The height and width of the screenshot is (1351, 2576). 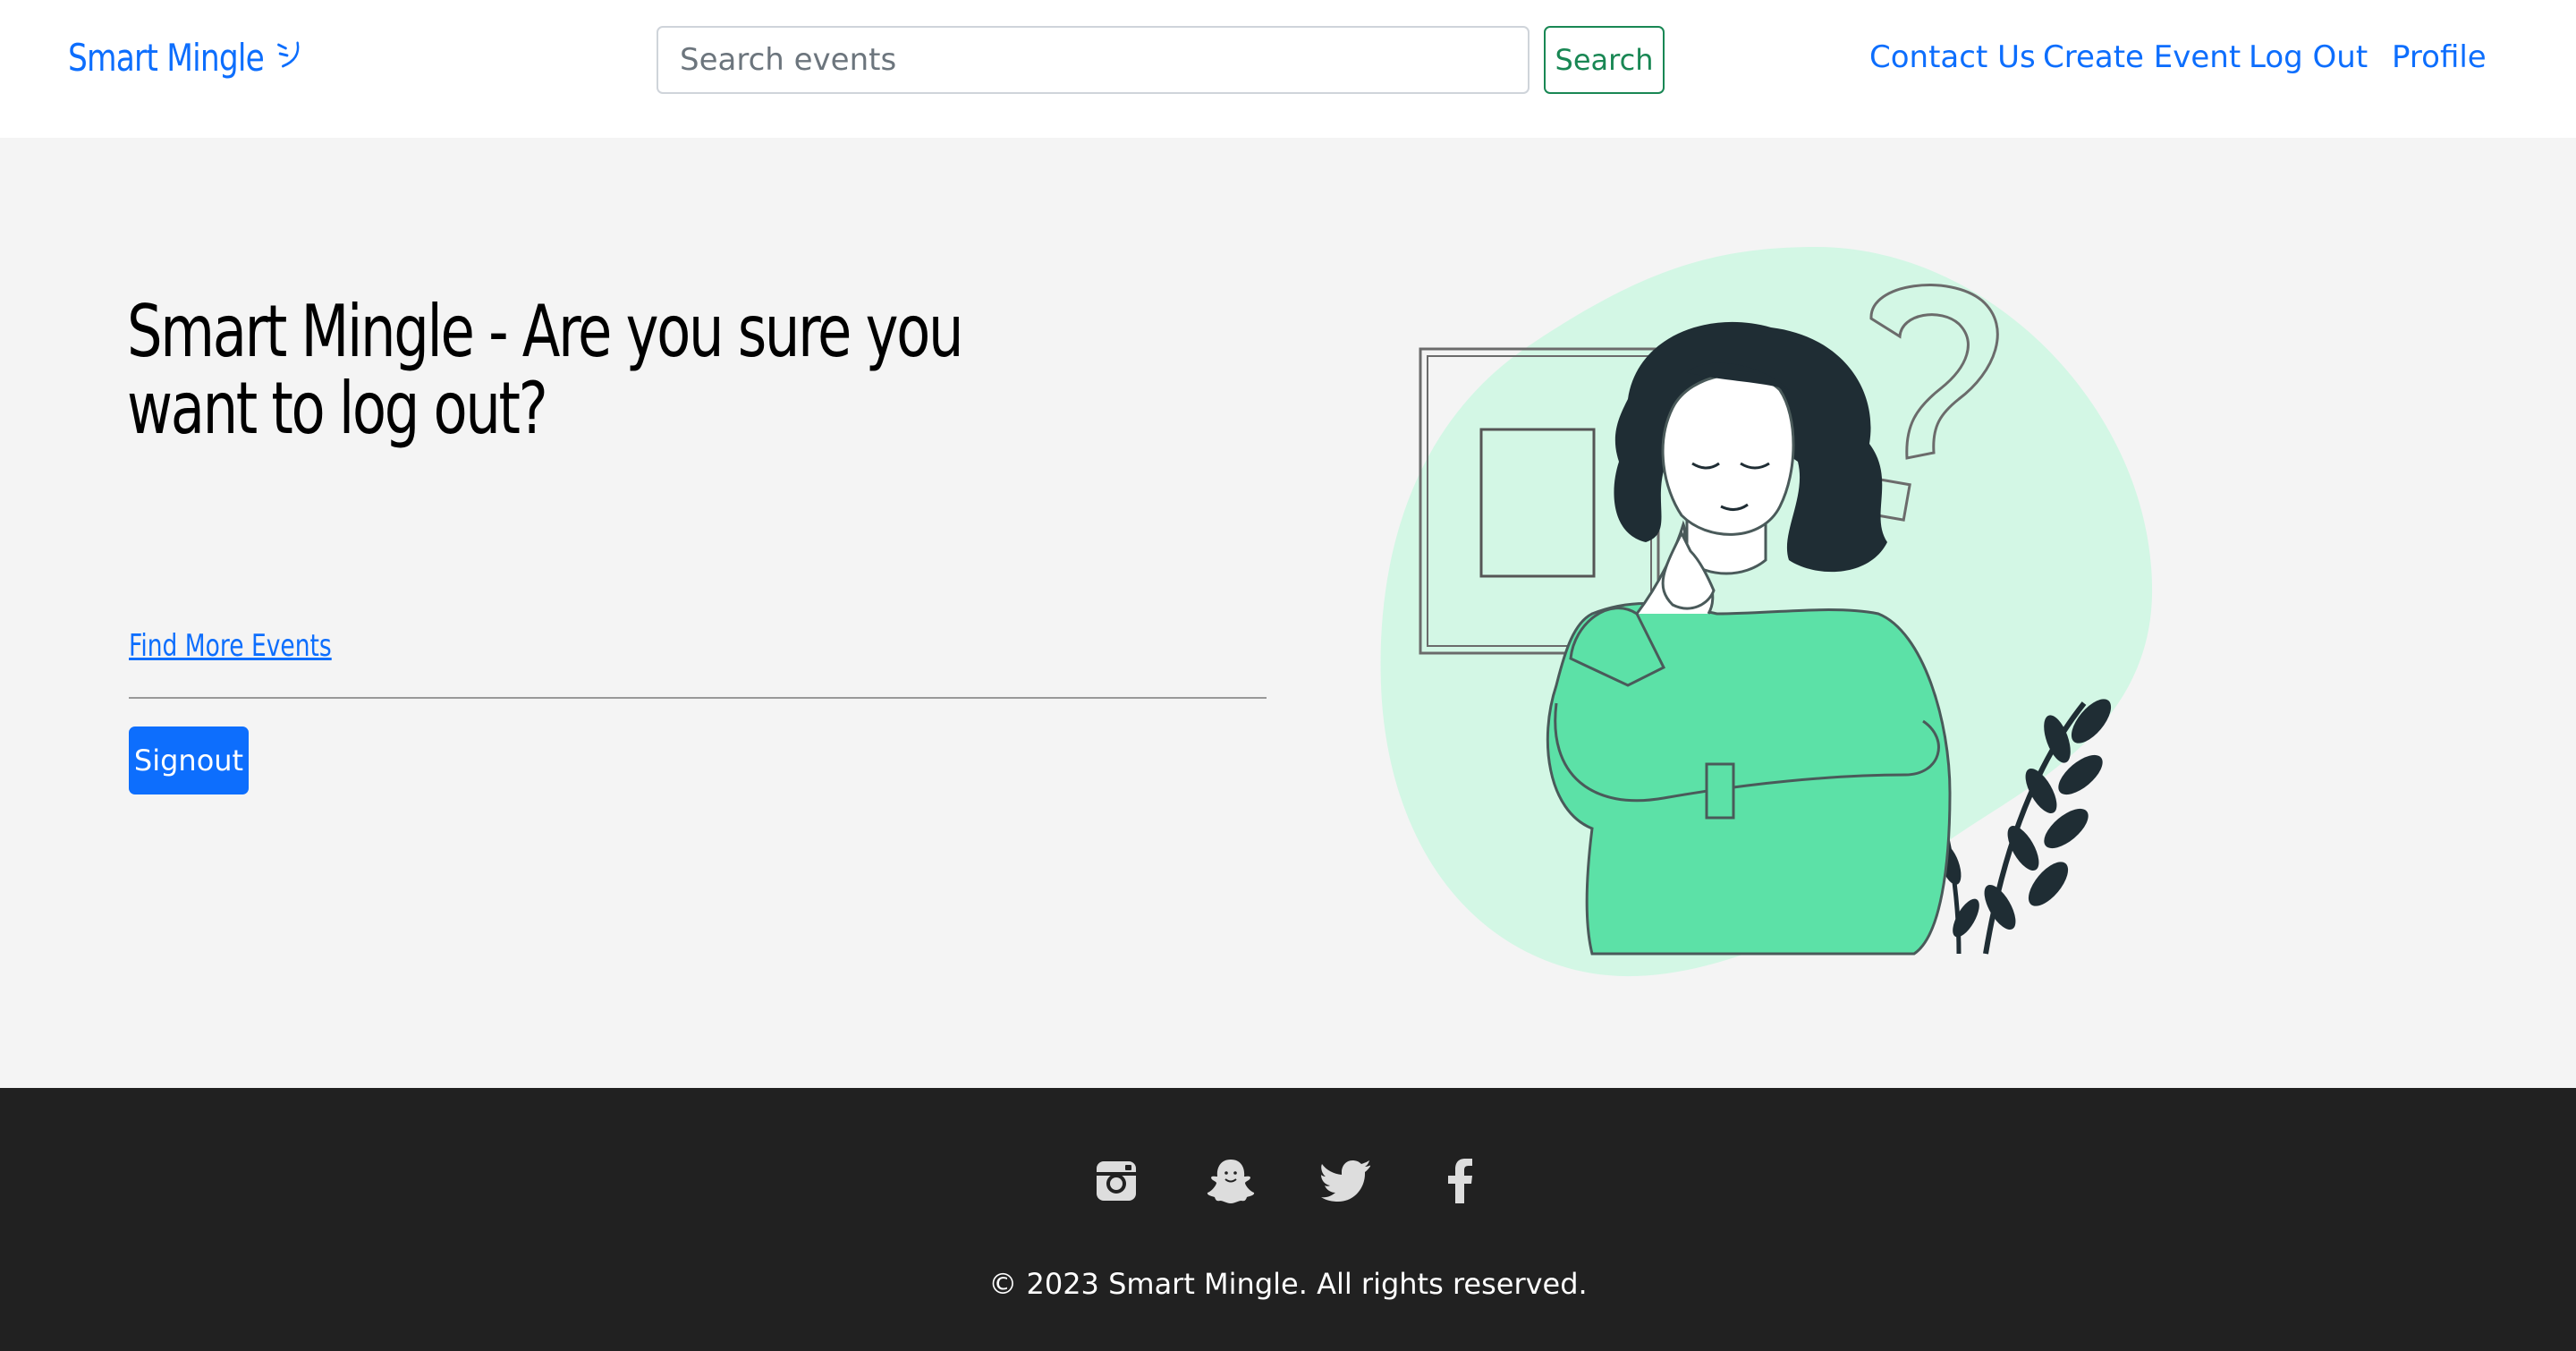 I want to click on brand-link: Smart Mingle, so click(x=185, y=58).